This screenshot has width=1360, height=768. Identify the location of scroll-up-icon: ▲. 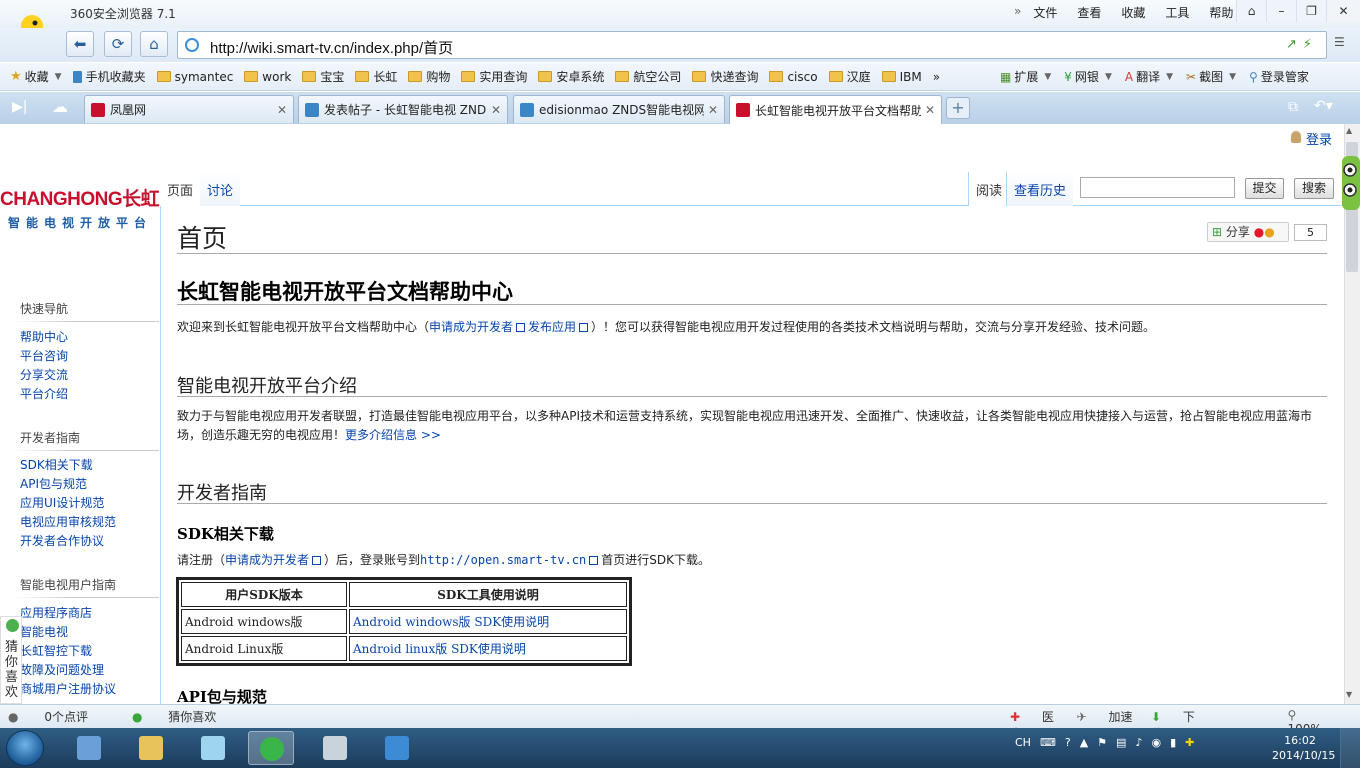
(1349, 130).